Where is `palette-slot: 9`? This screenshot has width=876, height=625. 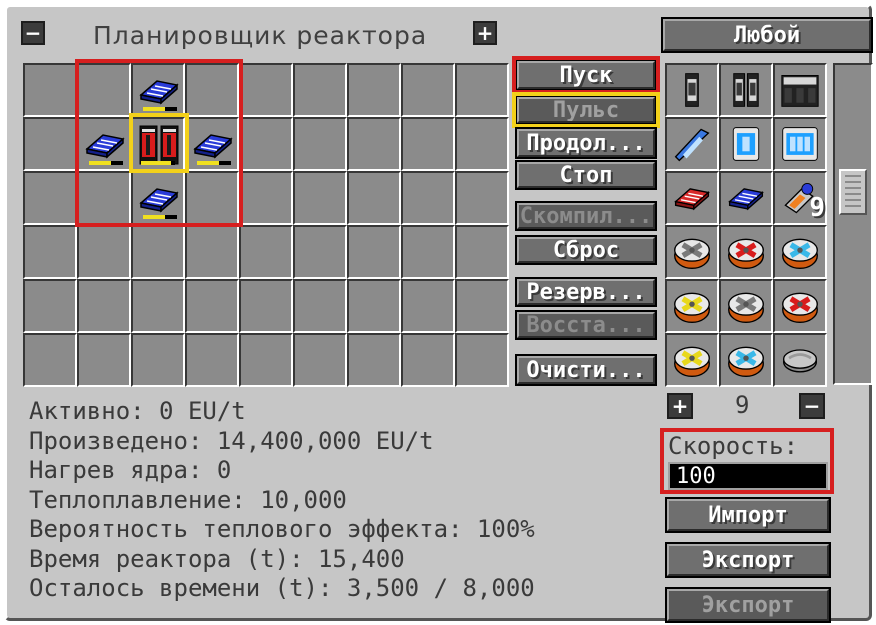
palette-slot: 9 is located at coordinates (800, 198).